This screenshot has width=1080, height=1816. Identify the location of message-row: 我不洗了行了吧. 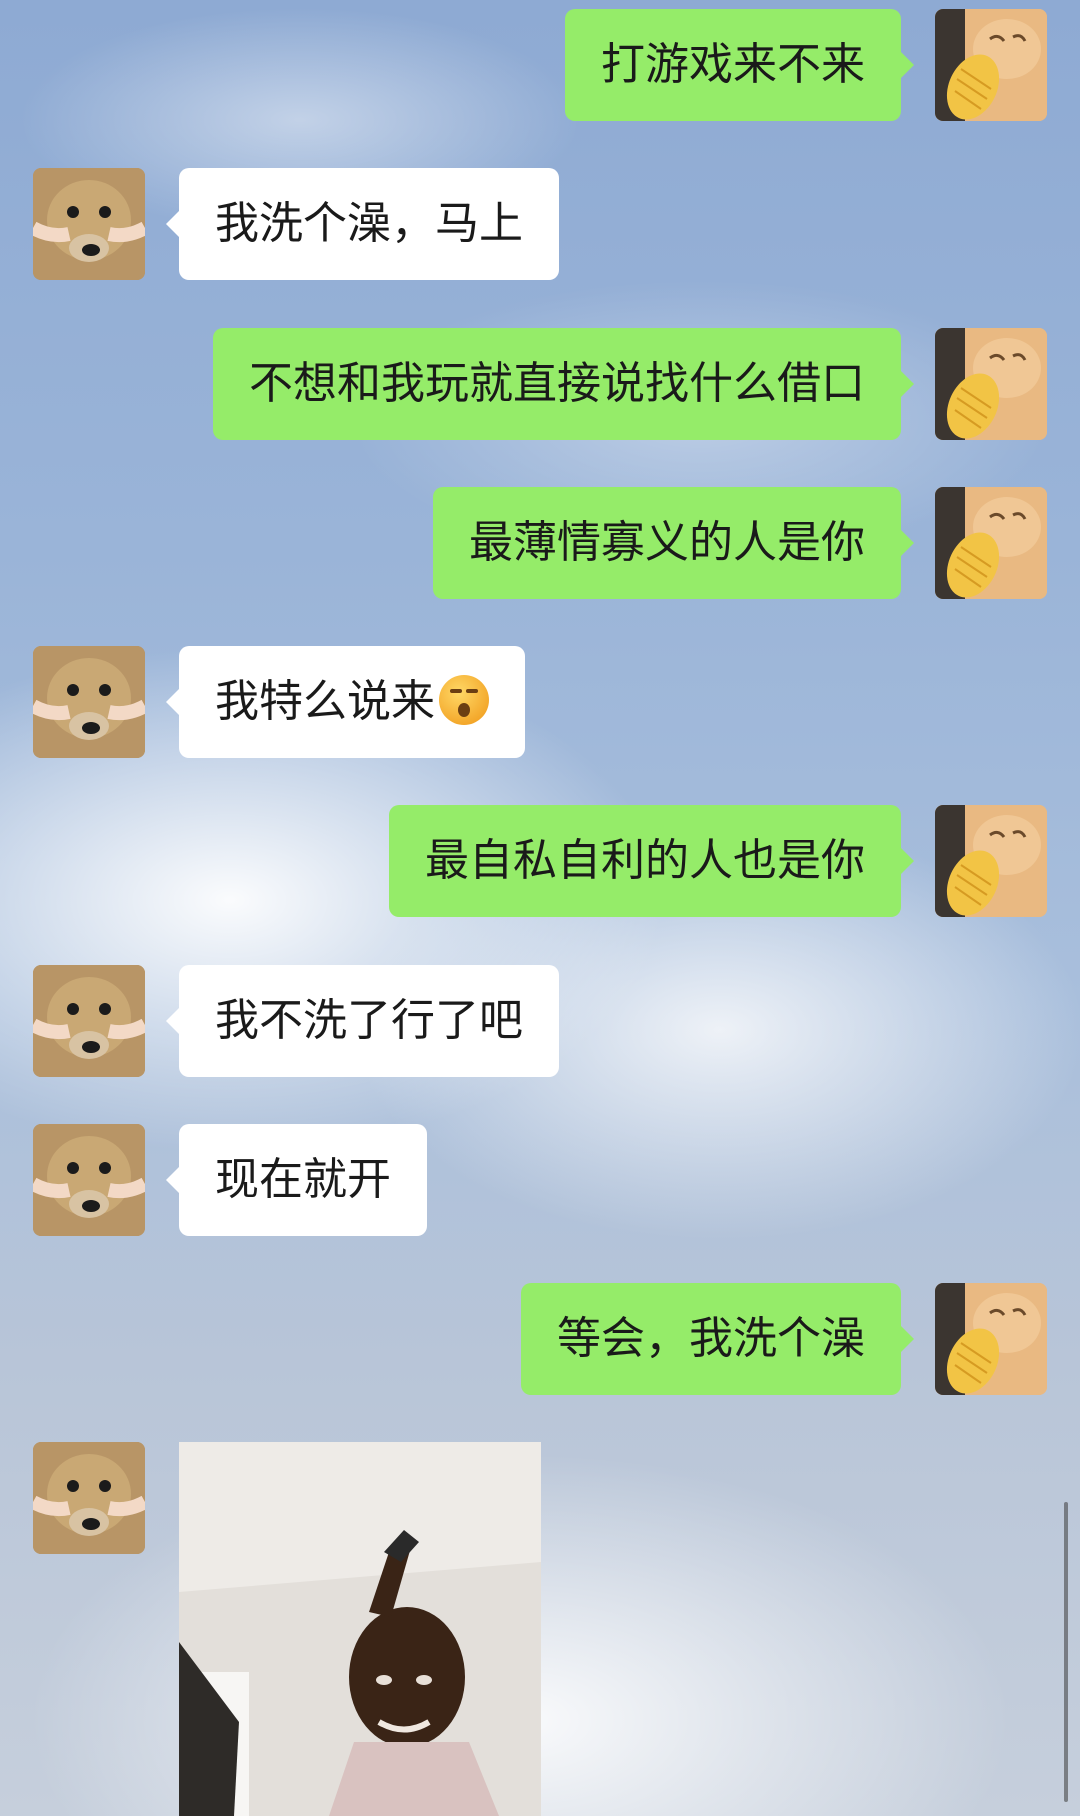
(540, 1021).